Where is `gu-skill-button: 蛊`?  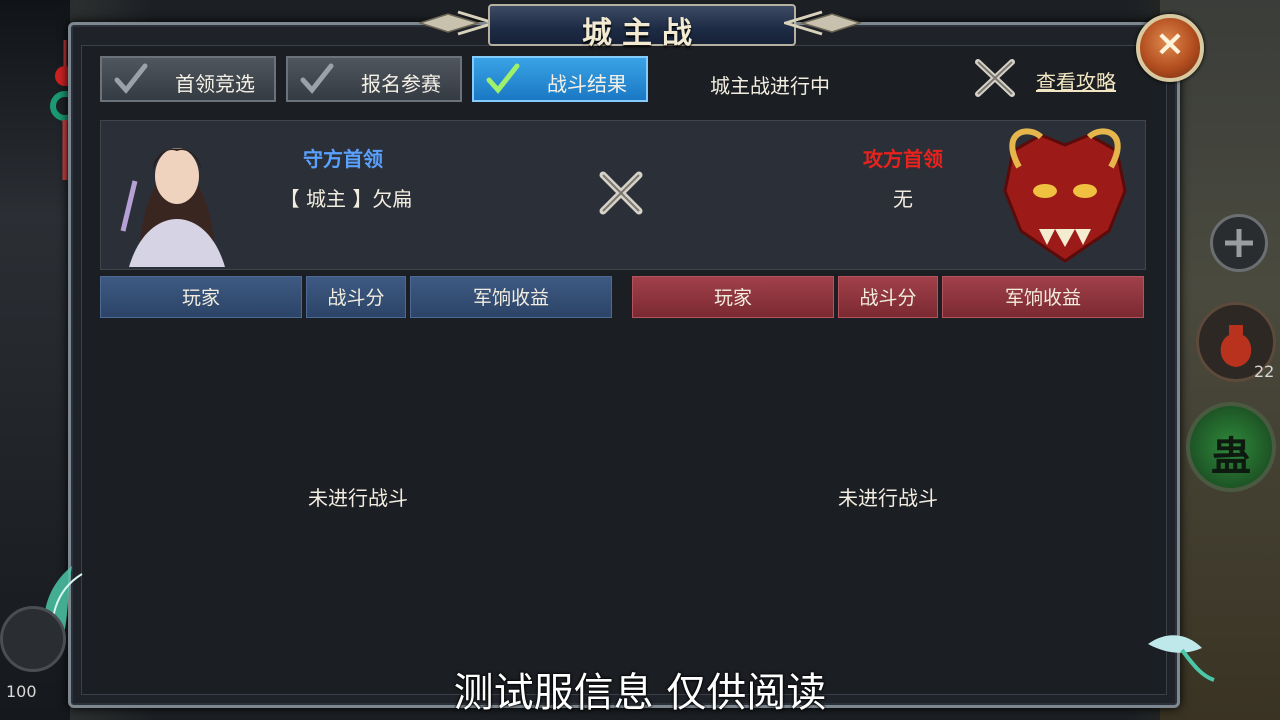 gu-skill-button: 蛊 is located at coordinates (1231, 447).